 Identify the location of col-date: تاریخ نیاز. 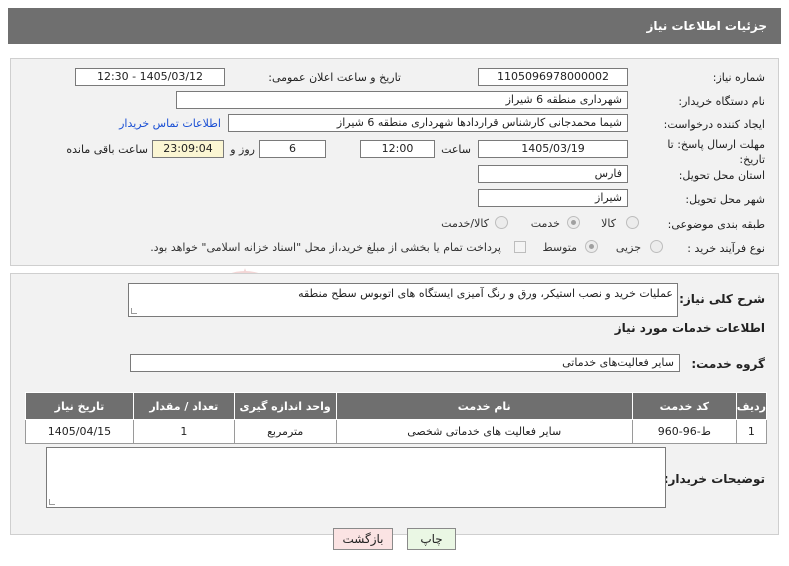
(79, 406).